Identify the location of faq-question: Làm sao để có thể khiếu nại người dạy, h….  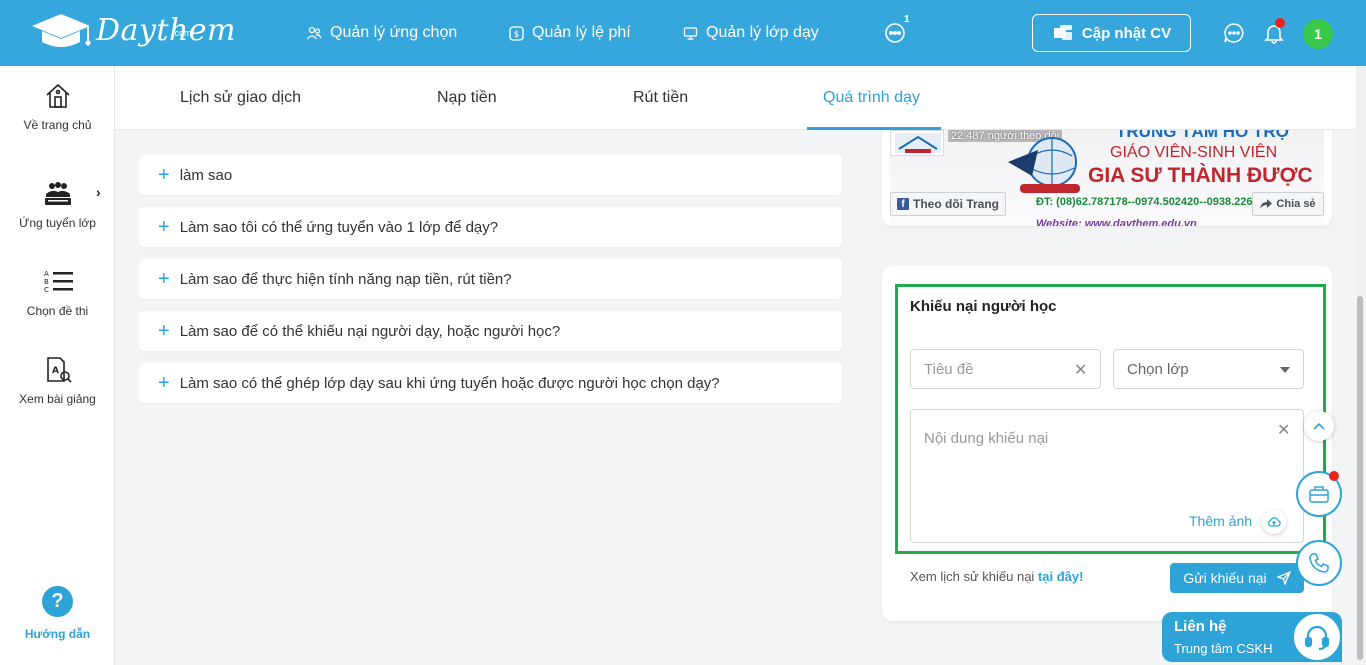
(370, 331).